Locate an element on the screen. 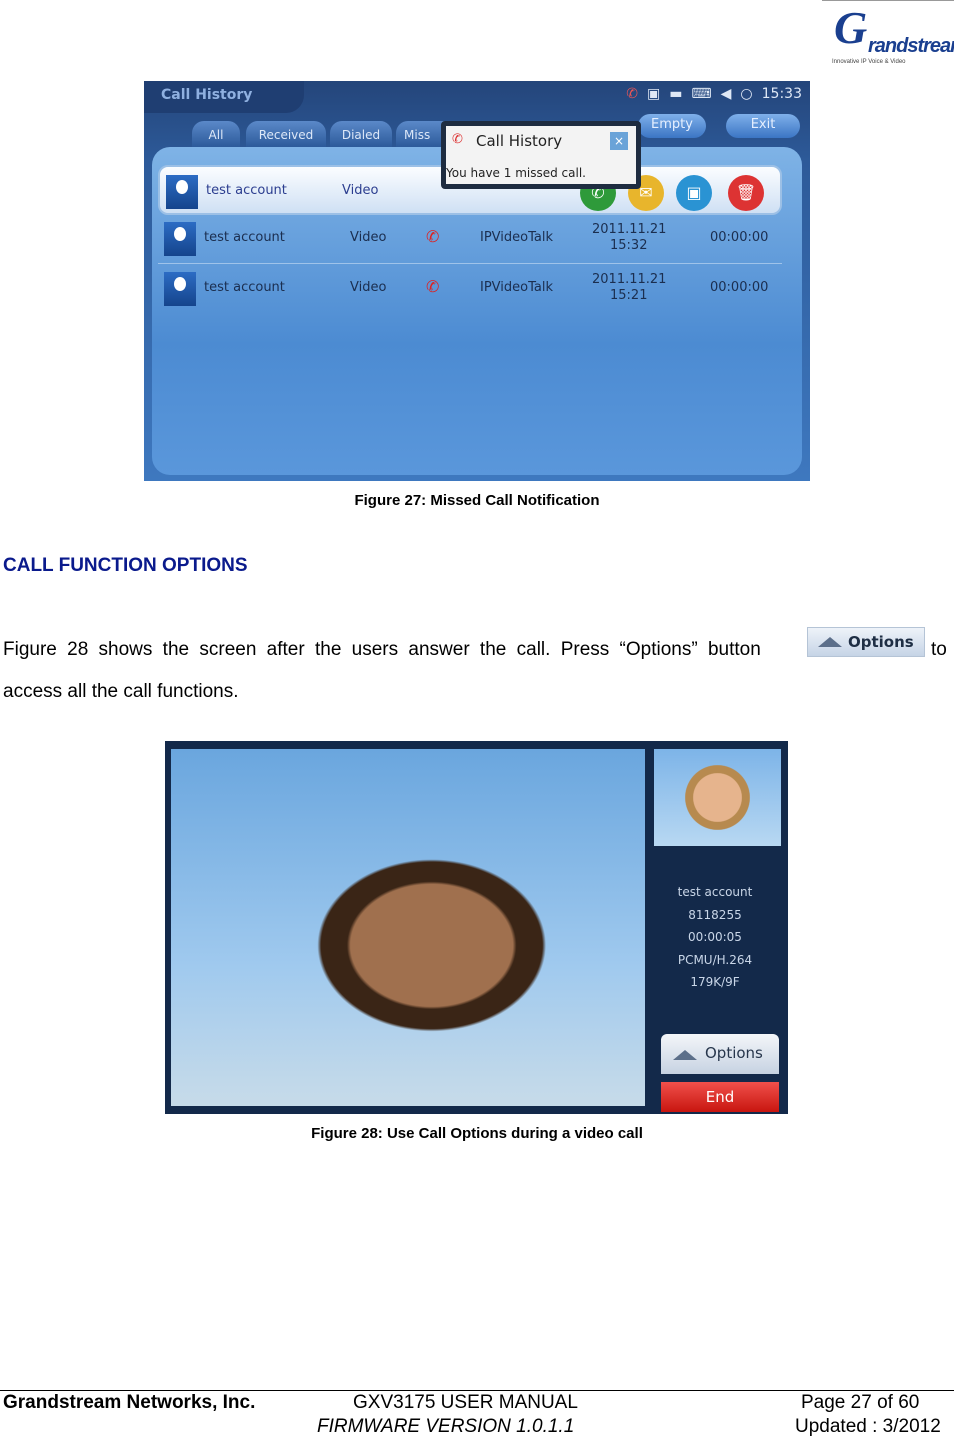 The width and height of the screenshot is (954, 1438). footer-divider is located at coordinates (477, 1390).